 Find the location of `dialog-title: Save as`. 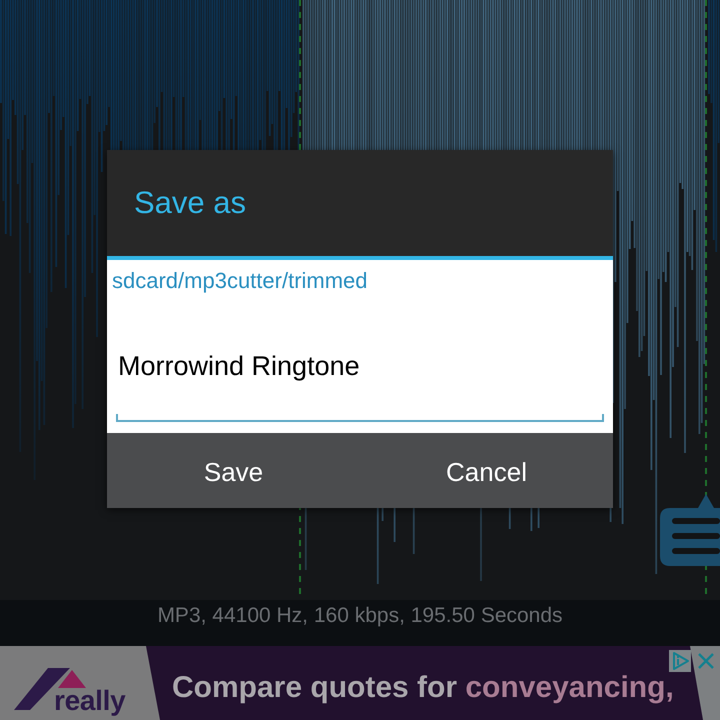

dialog-title: Save as is located at coordinates (190, 203).